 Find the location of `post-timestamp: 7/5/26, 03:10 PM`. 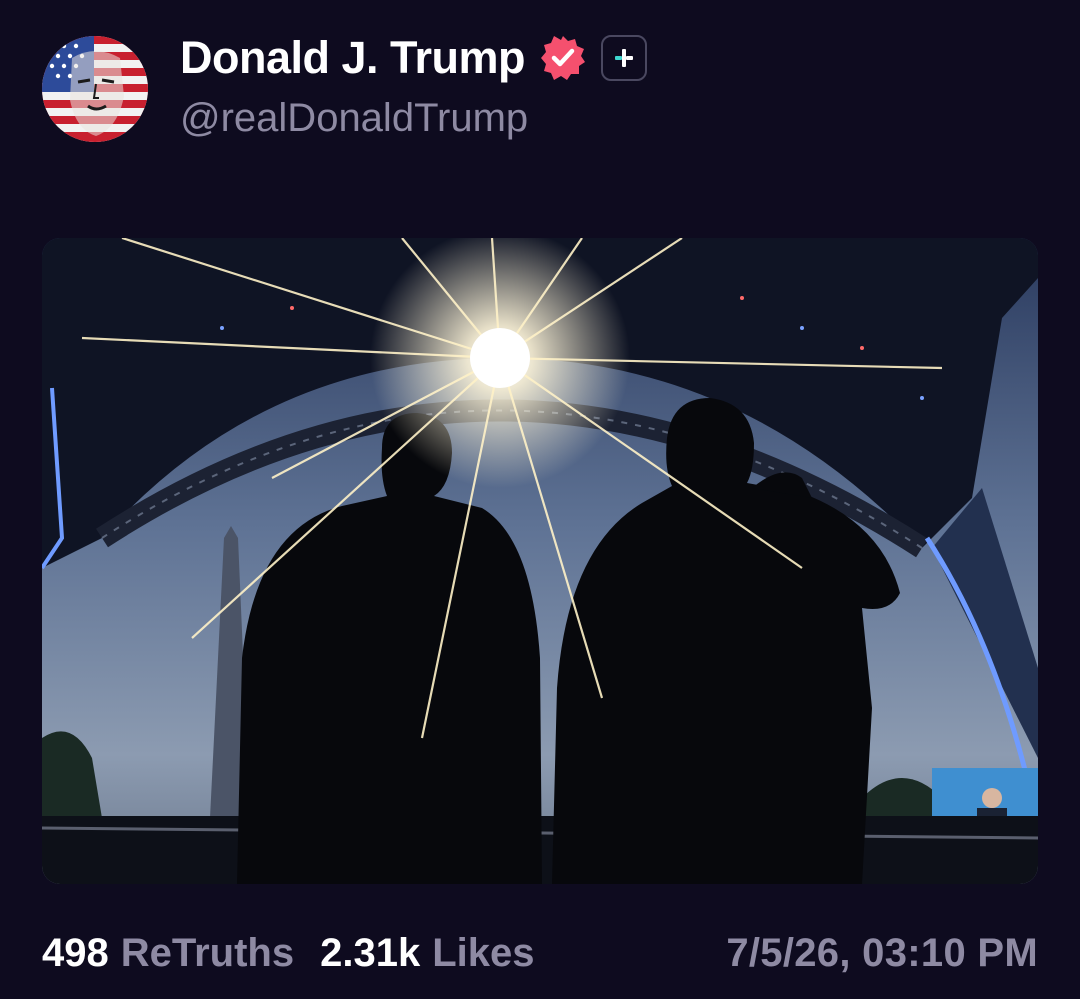

post-timestamp: 7/5/26, 03:10 PM is located at coordinates (882, 952).